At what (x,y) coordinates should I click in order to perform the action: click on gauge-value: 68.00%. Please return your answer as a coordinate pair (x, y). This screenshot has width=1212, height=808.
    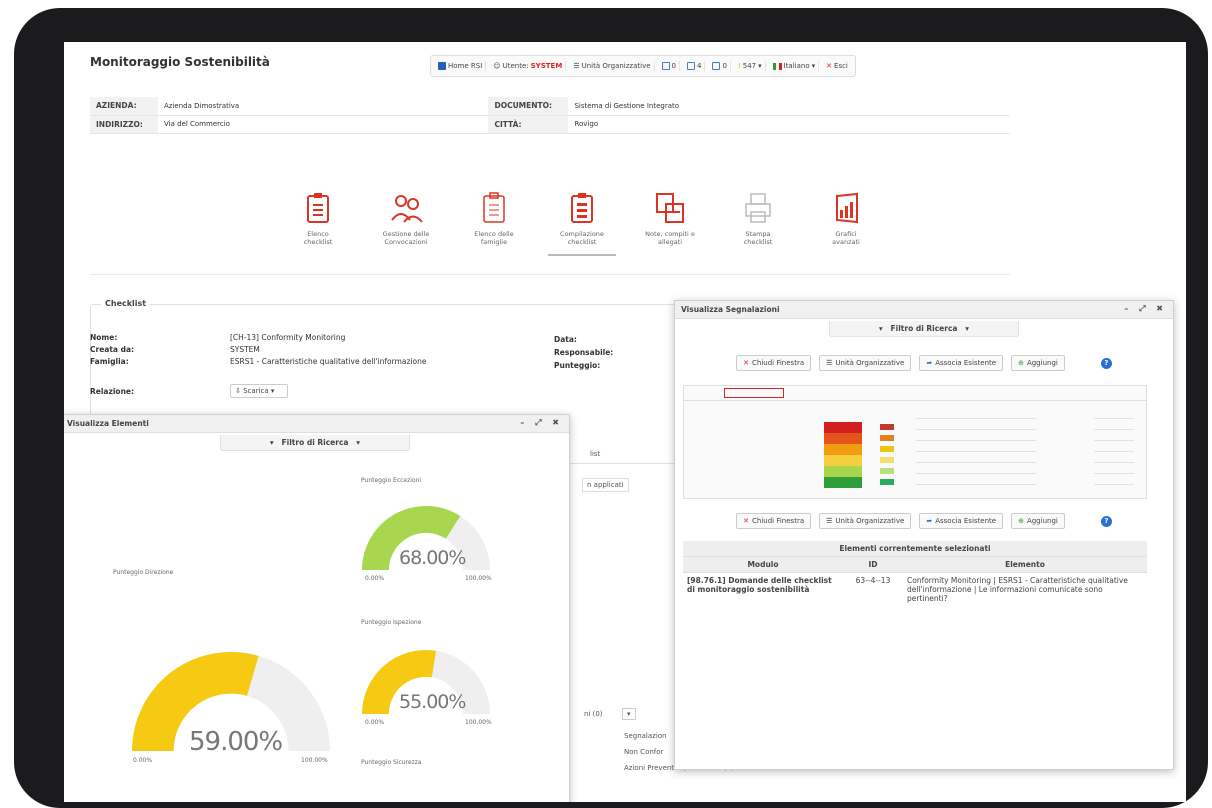
    Looking at the image, I should click on (432, 558).